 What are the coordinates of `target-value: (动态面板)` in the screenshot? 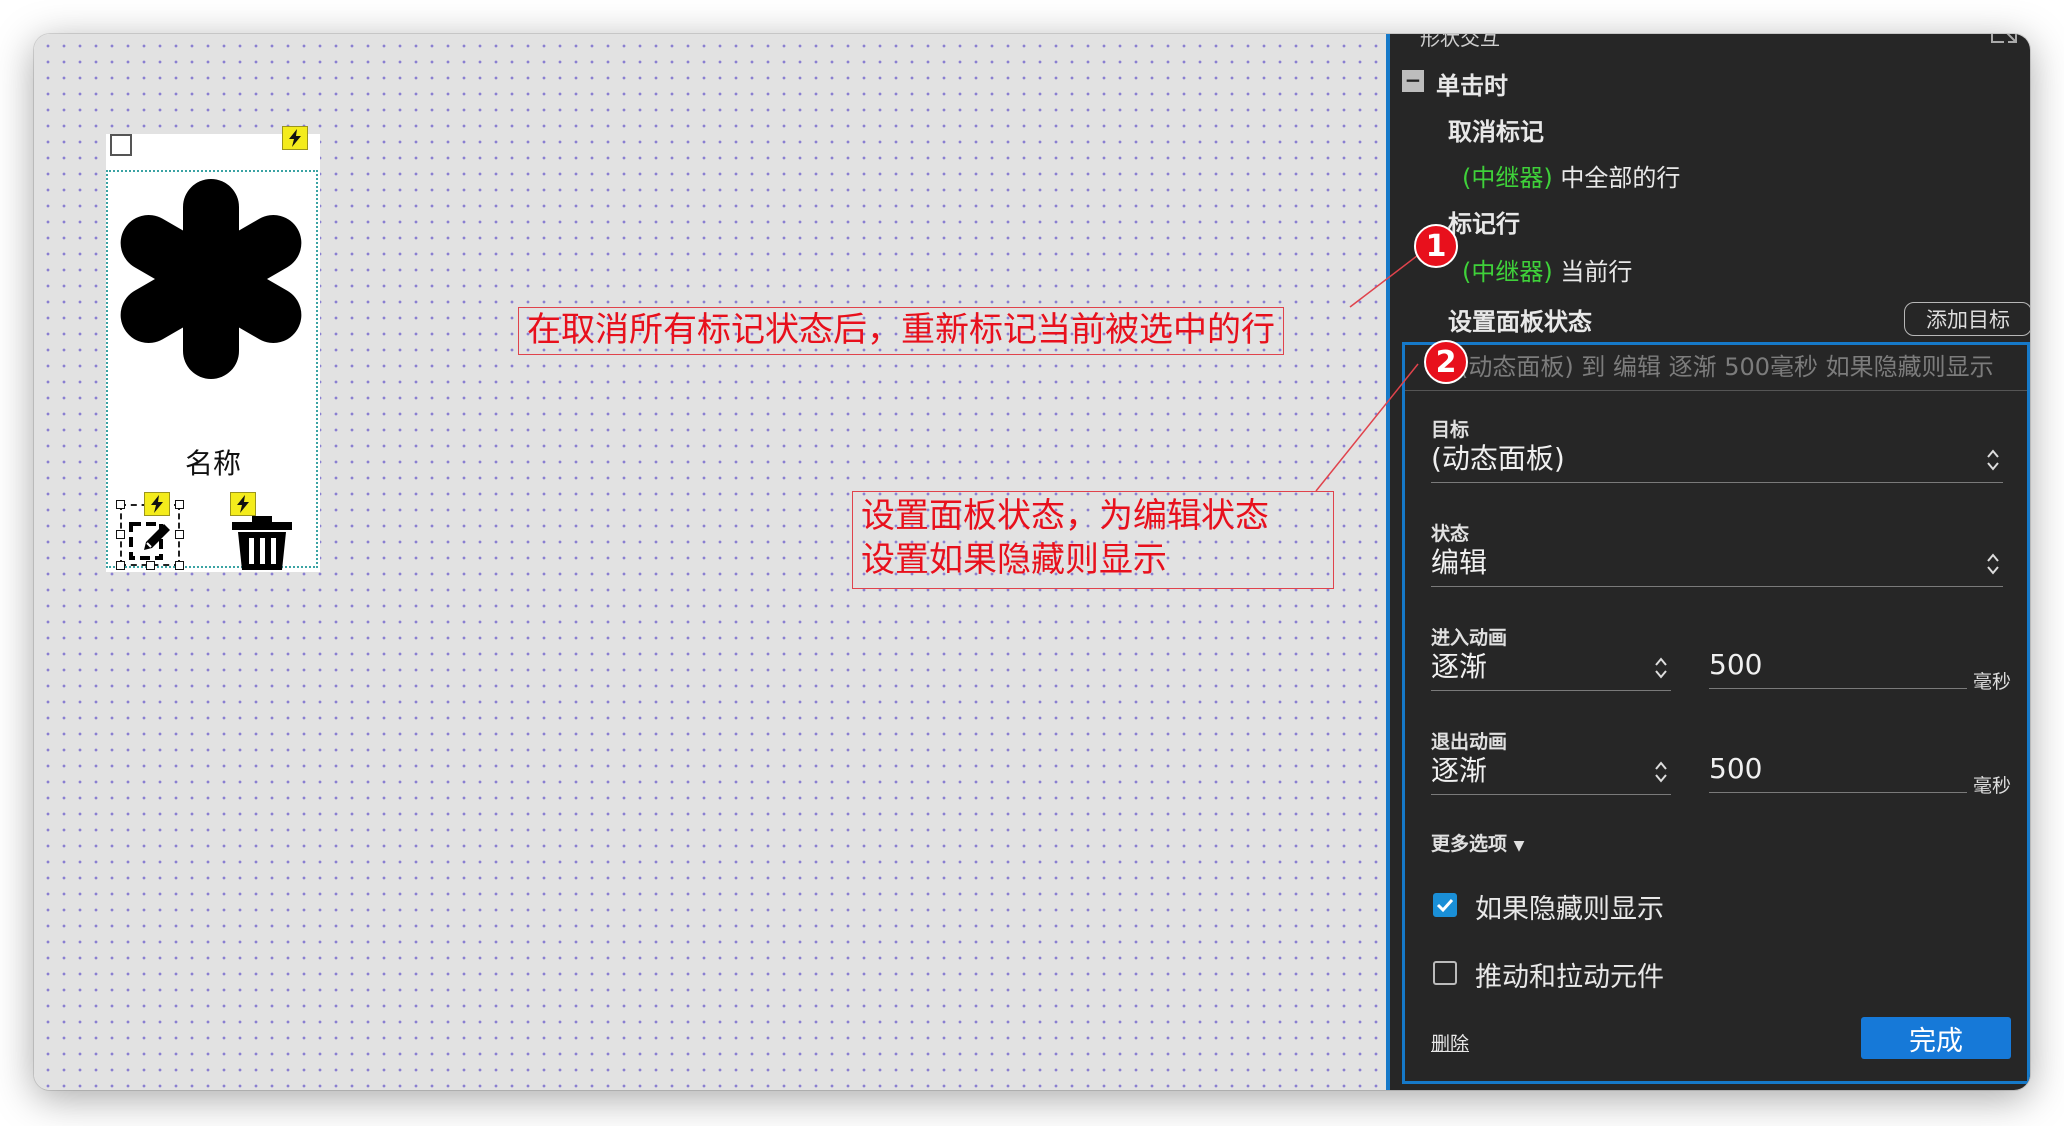 It's located at (1498, 458).